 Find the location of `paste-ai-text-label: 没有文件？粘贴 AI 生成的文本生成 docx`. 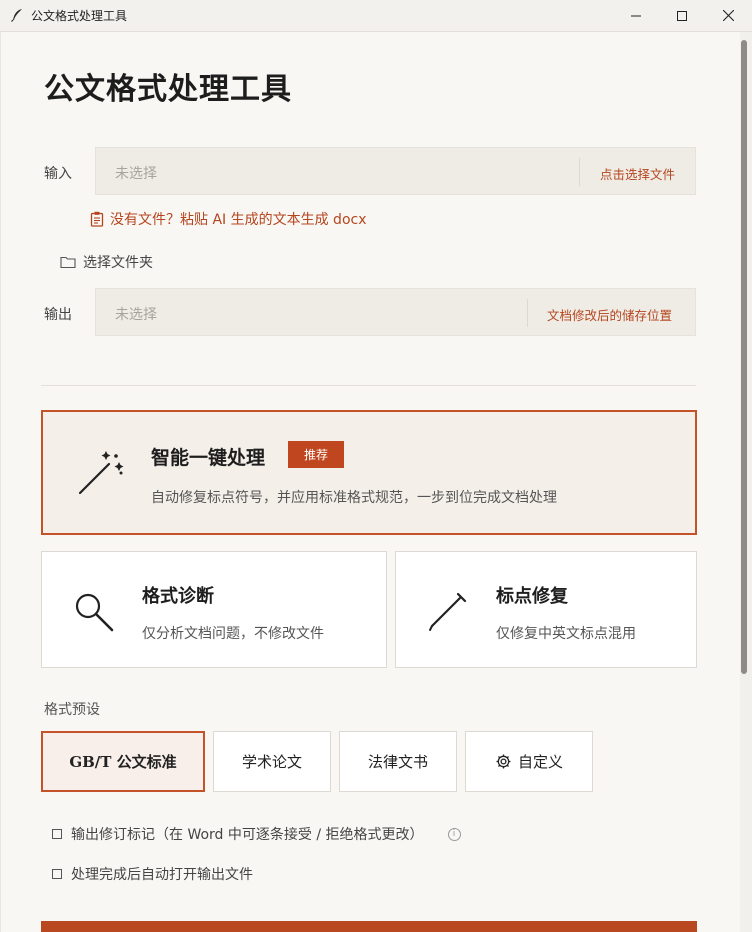

paste-ai-text-label: 没有文件？粘贴 AI 生成的文本生成 docx is located at coordinates (238, 220).